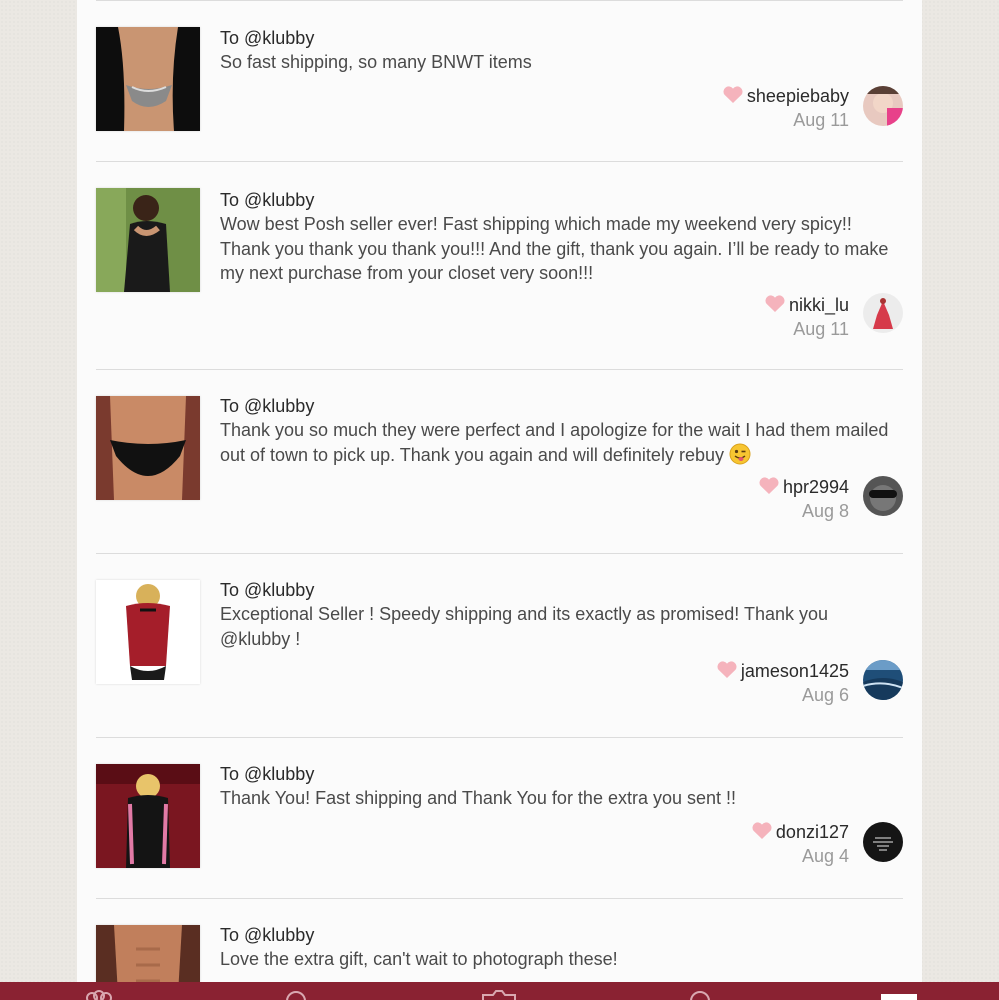  What do you see at coordinates (99, 995) in the screenshot?
I see `feed-icon` at bounding box center [99, 995].